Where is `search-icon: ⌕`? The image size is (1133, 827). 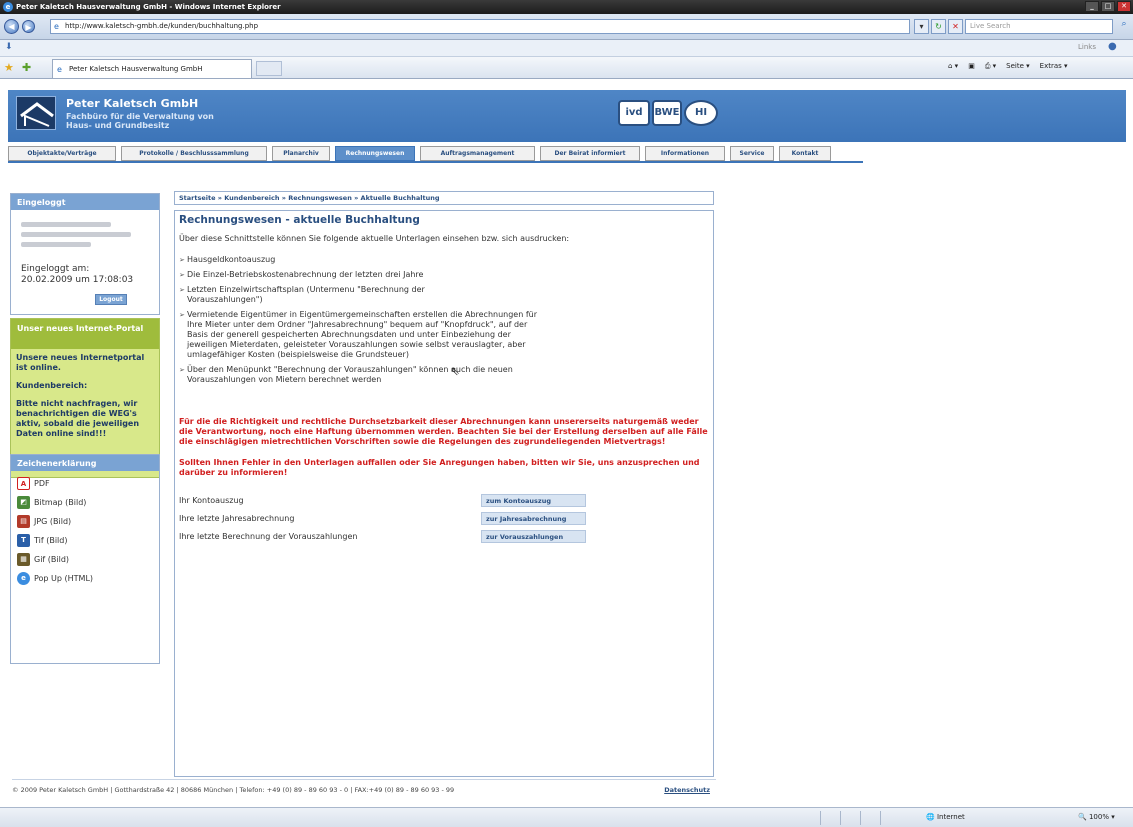
search-icon: ⌕ is located at coordinates (1124, 26).